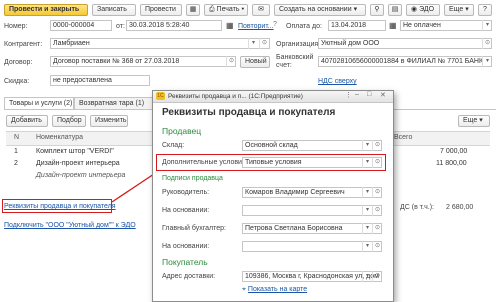  I want to click on map-pin-icon: ⌖, so click(244, 289).